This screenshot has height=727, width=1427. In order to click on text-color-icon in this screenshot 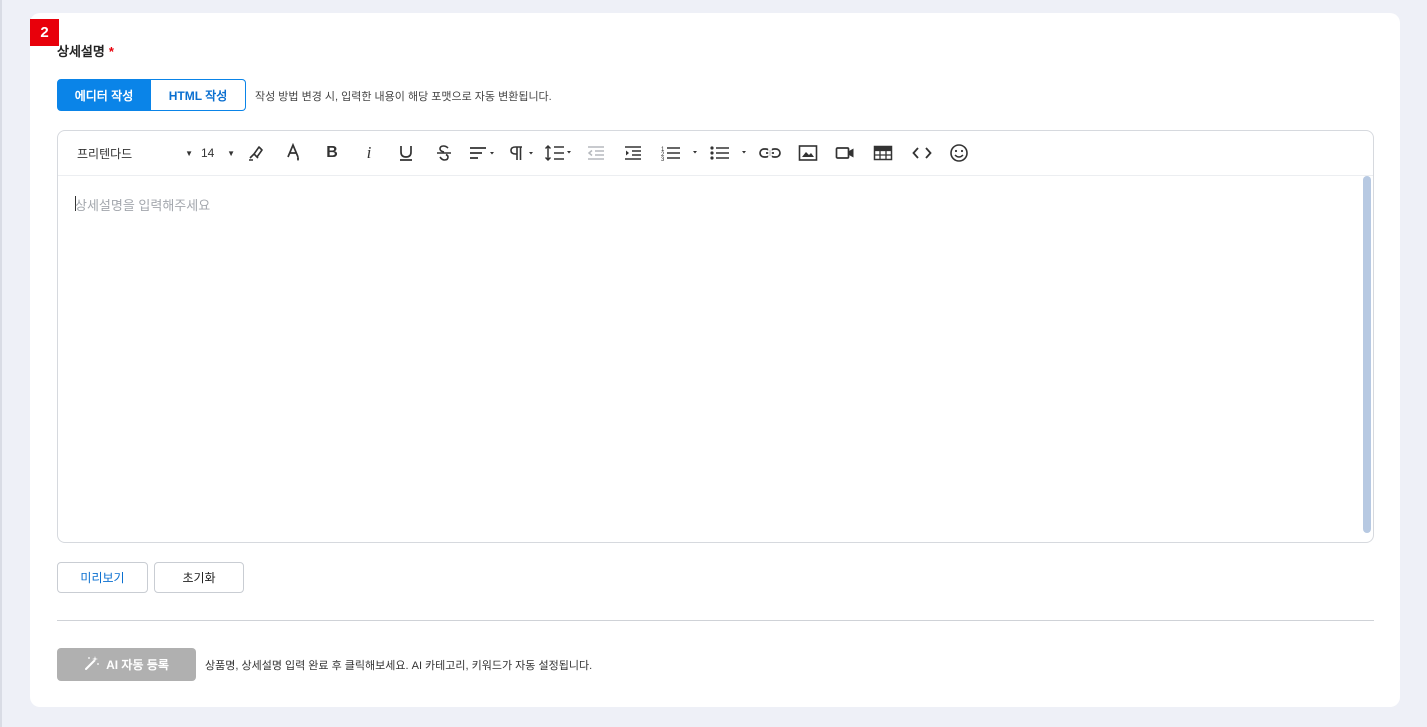, I will do `click(294, 153)`.